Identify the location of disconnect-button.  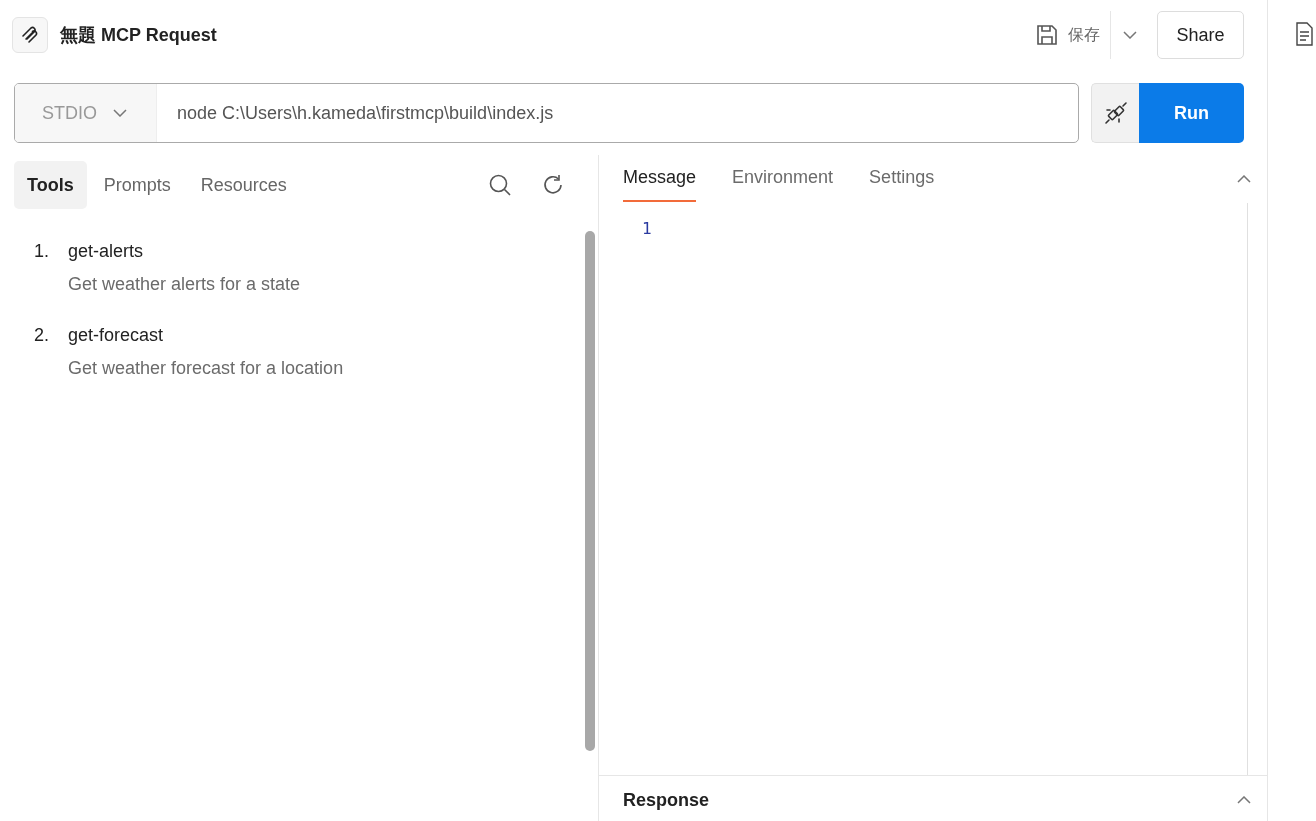
(1115, 113).